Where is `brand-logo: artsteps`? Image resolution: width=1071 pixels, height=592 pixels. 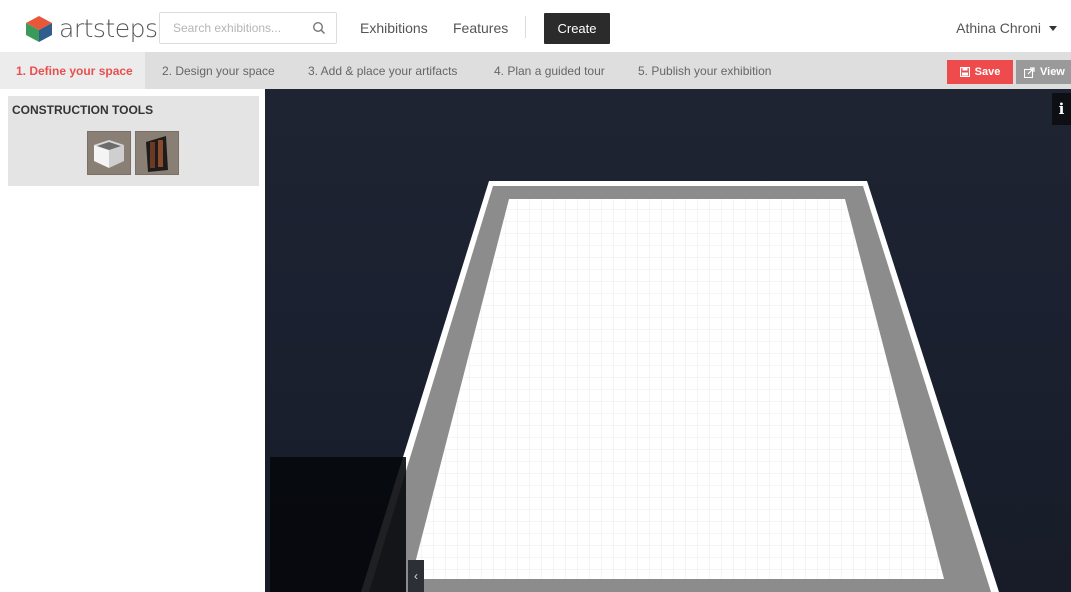 brand-logo: artsteps is located at coordinates (90, 28).